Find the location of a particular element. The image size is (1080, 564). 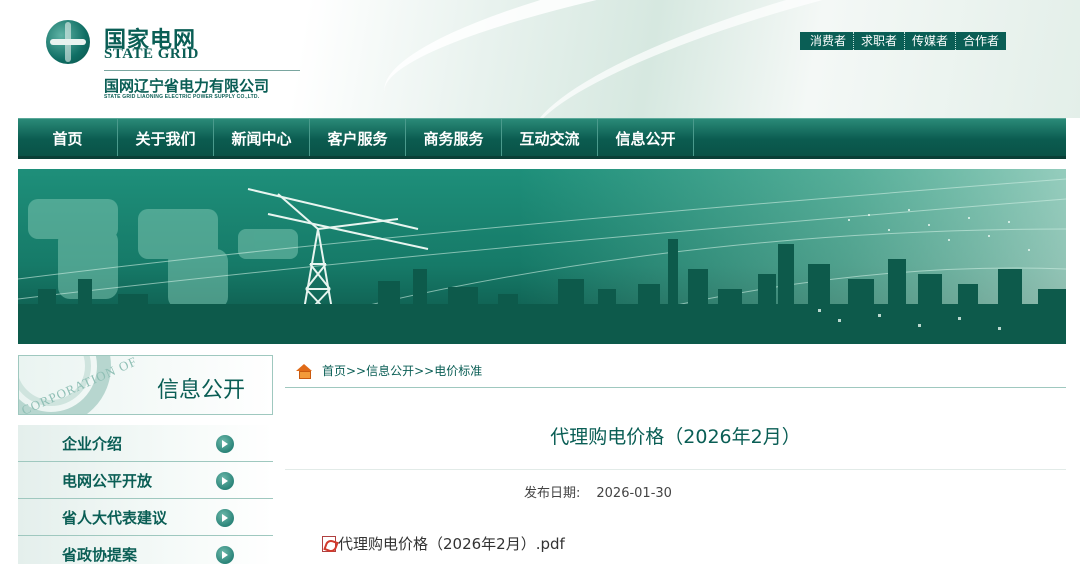

title-divider is located at coordinates (675, 469).